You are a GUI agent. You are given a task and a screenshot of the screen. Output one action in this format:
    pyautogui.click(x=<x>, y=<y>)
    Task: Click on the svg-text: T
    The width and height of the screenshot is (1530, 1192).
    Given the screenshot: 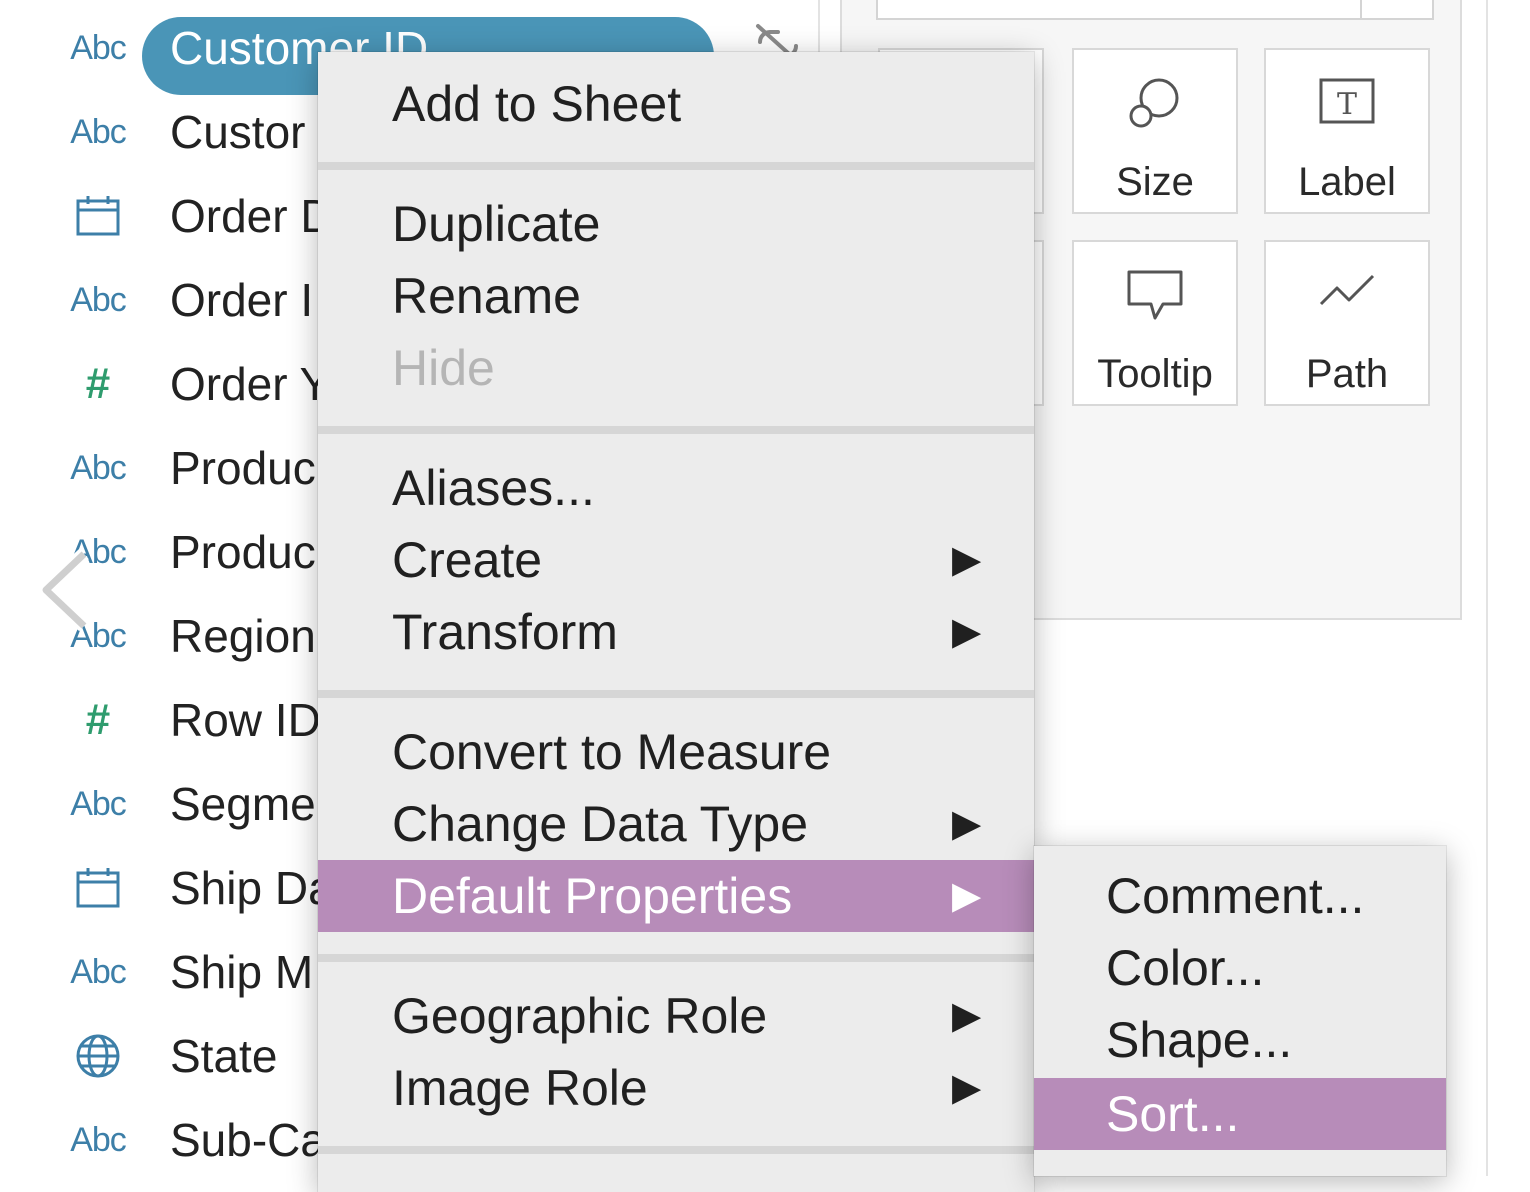 What is the action you would take?
    pyautogui.click(x=1347, y=104)
    